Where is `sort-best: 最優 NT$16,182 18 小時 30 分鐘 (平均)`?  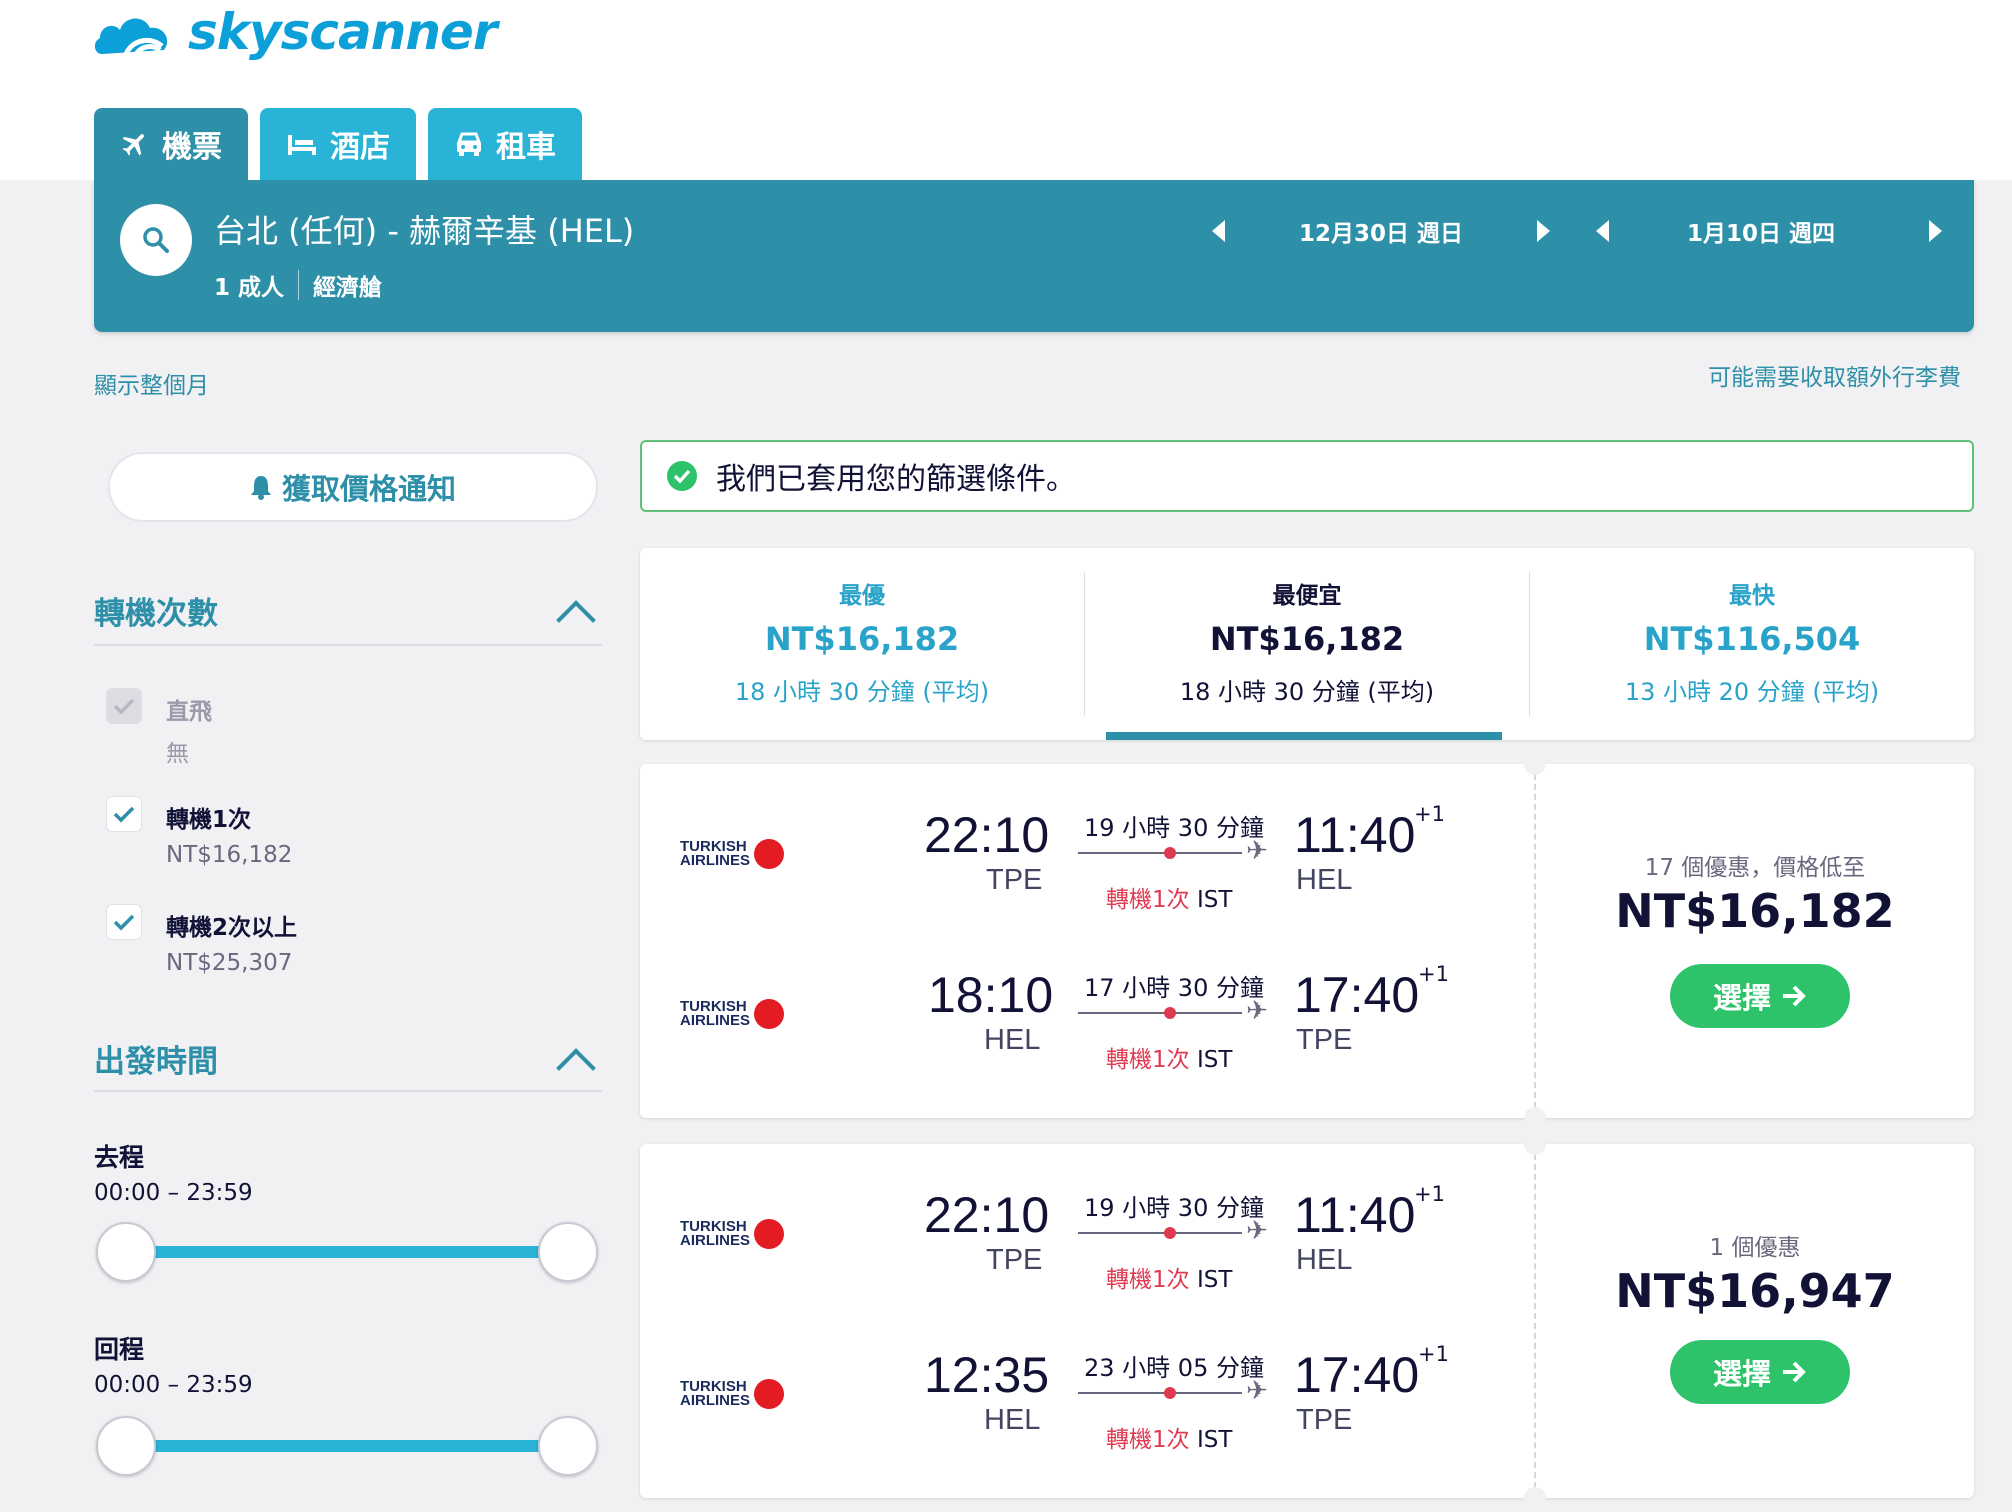 sort-best: 最優 NT$16,182 18 小時 30 分鐘 (平均) is located at coordinates (862, 644).